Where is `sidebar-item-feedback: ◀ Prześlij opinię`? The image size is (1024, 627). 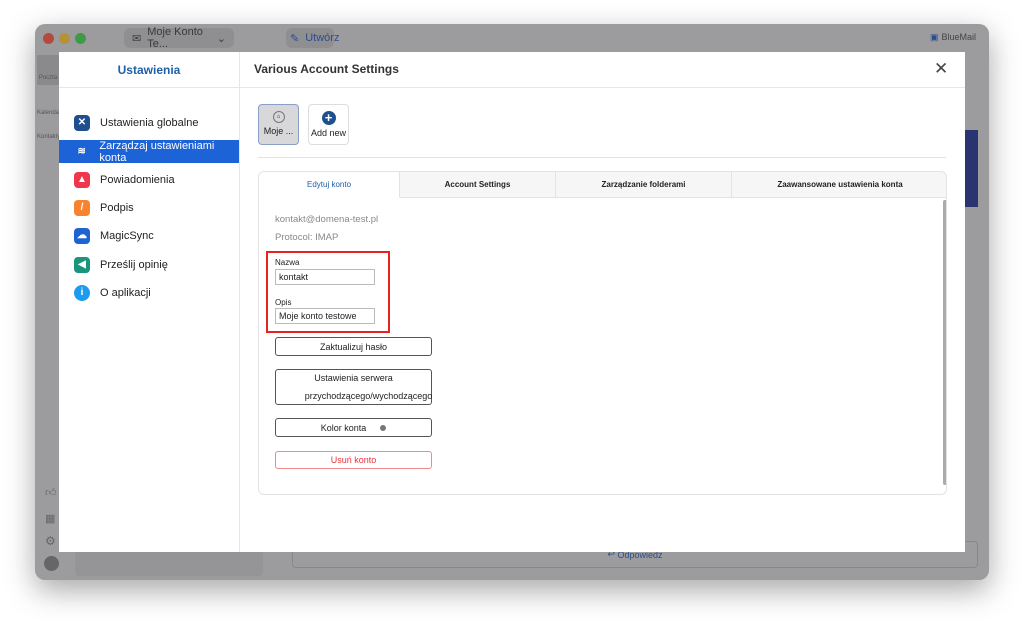 sidebar-item-feedback: ◀ Prześlij opinię is located at coordinates (149, 264).